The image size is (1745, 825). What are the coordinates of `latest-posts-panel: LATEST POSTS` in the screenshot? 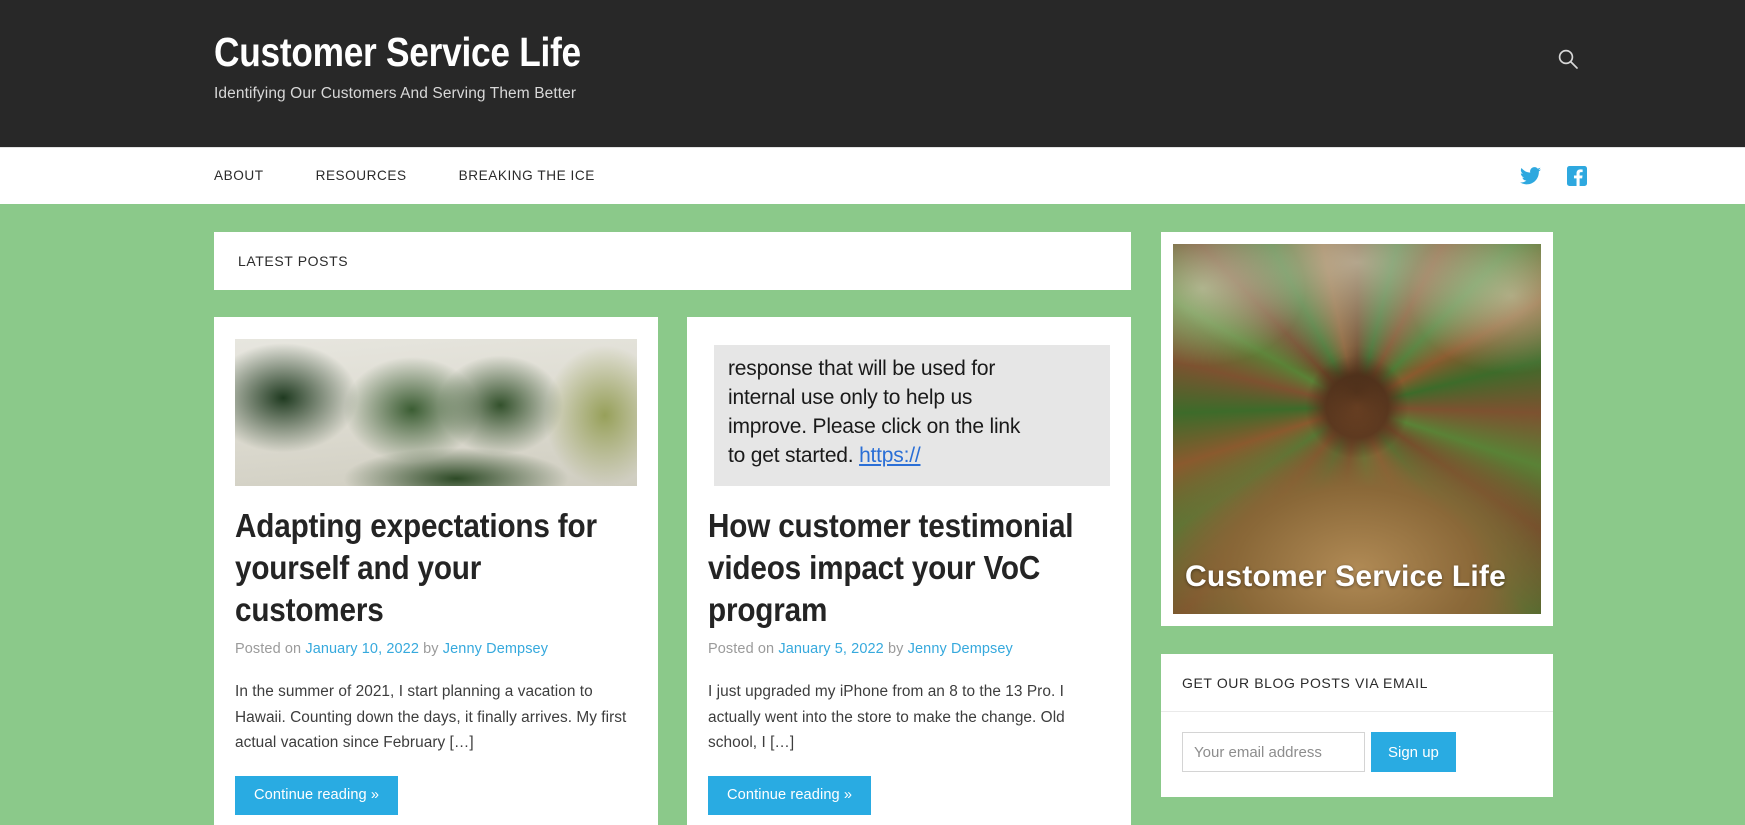 It's located at (672, 261).